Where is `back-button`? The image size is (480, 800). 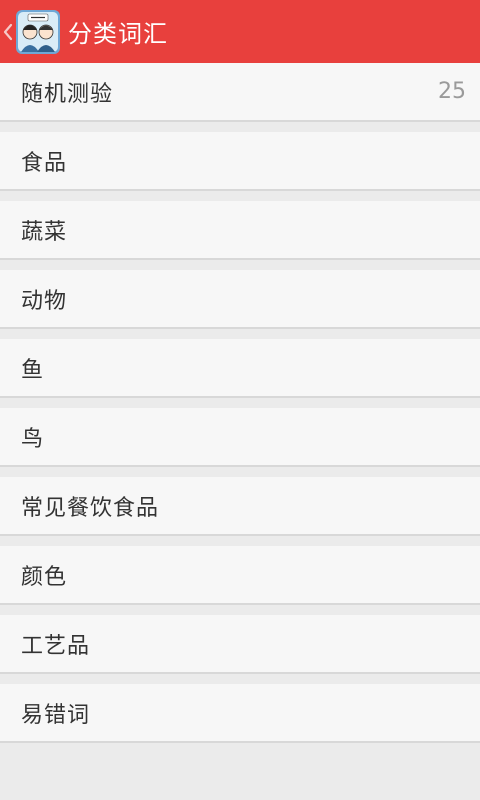
back-button is located at coordinates (30, 31).